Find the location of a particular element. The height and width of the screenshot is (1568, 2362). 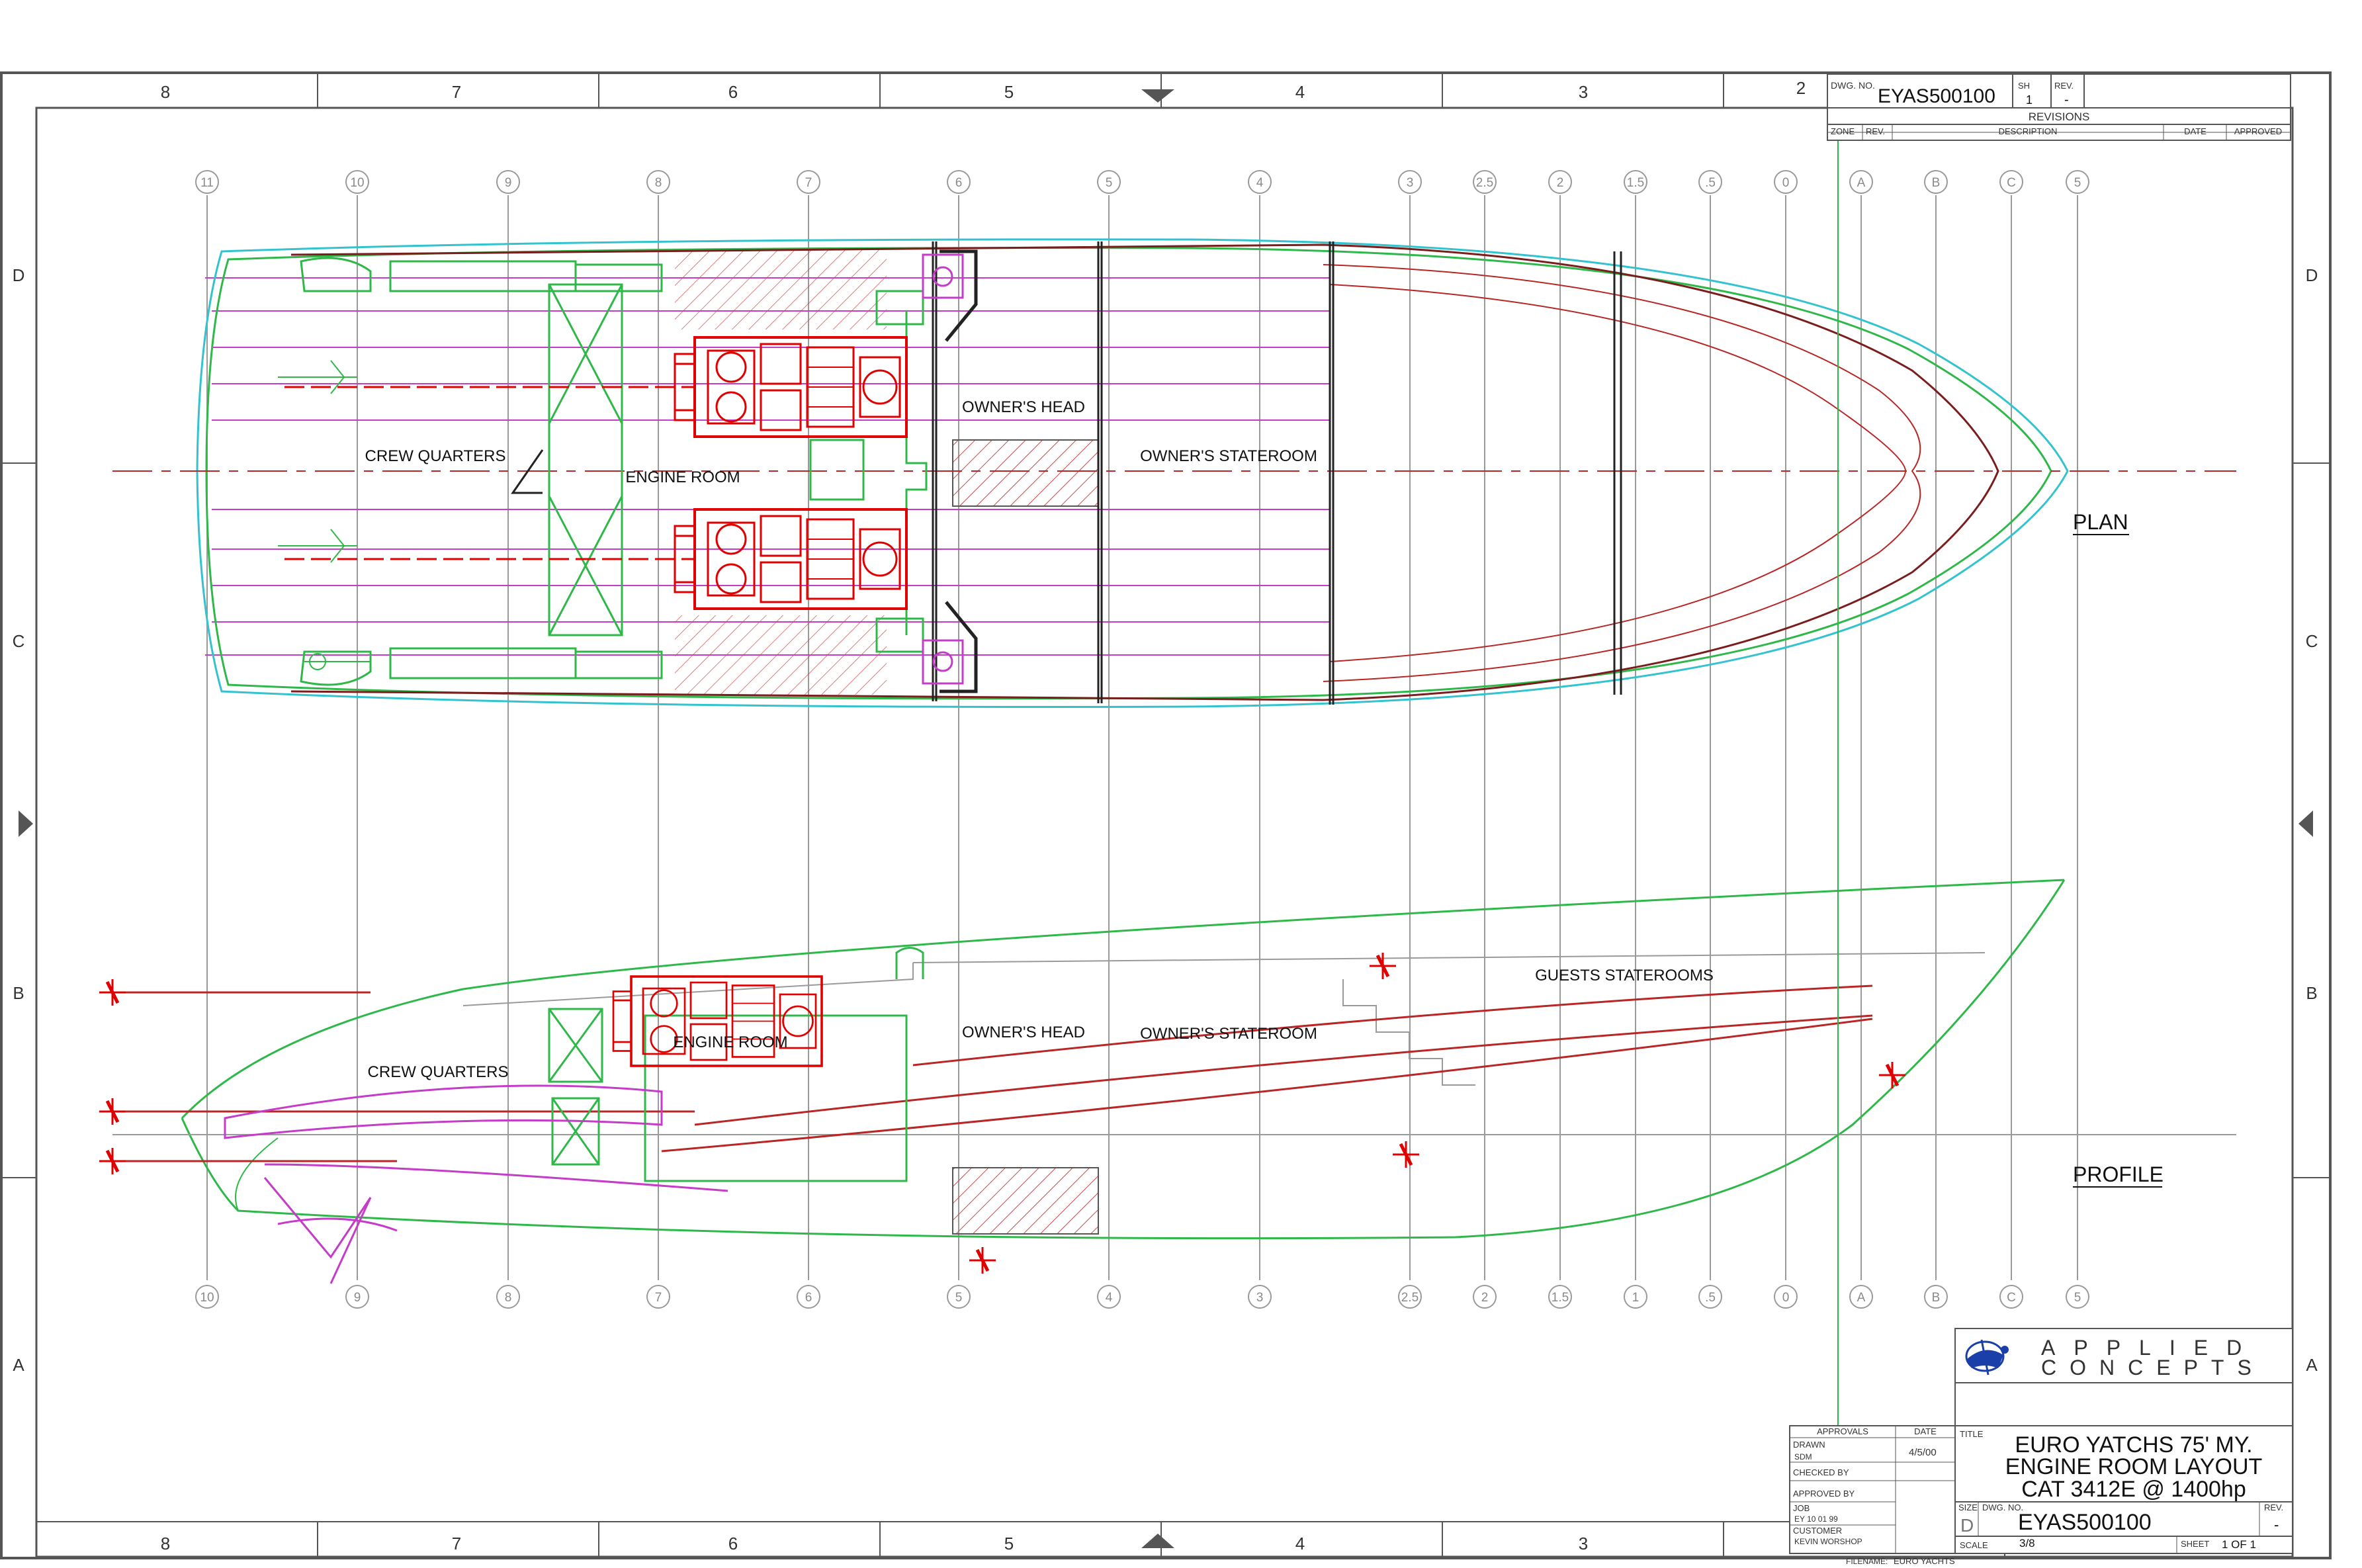

sheet-value: 1 OF 1 is located at coordinates (2239, 1544).